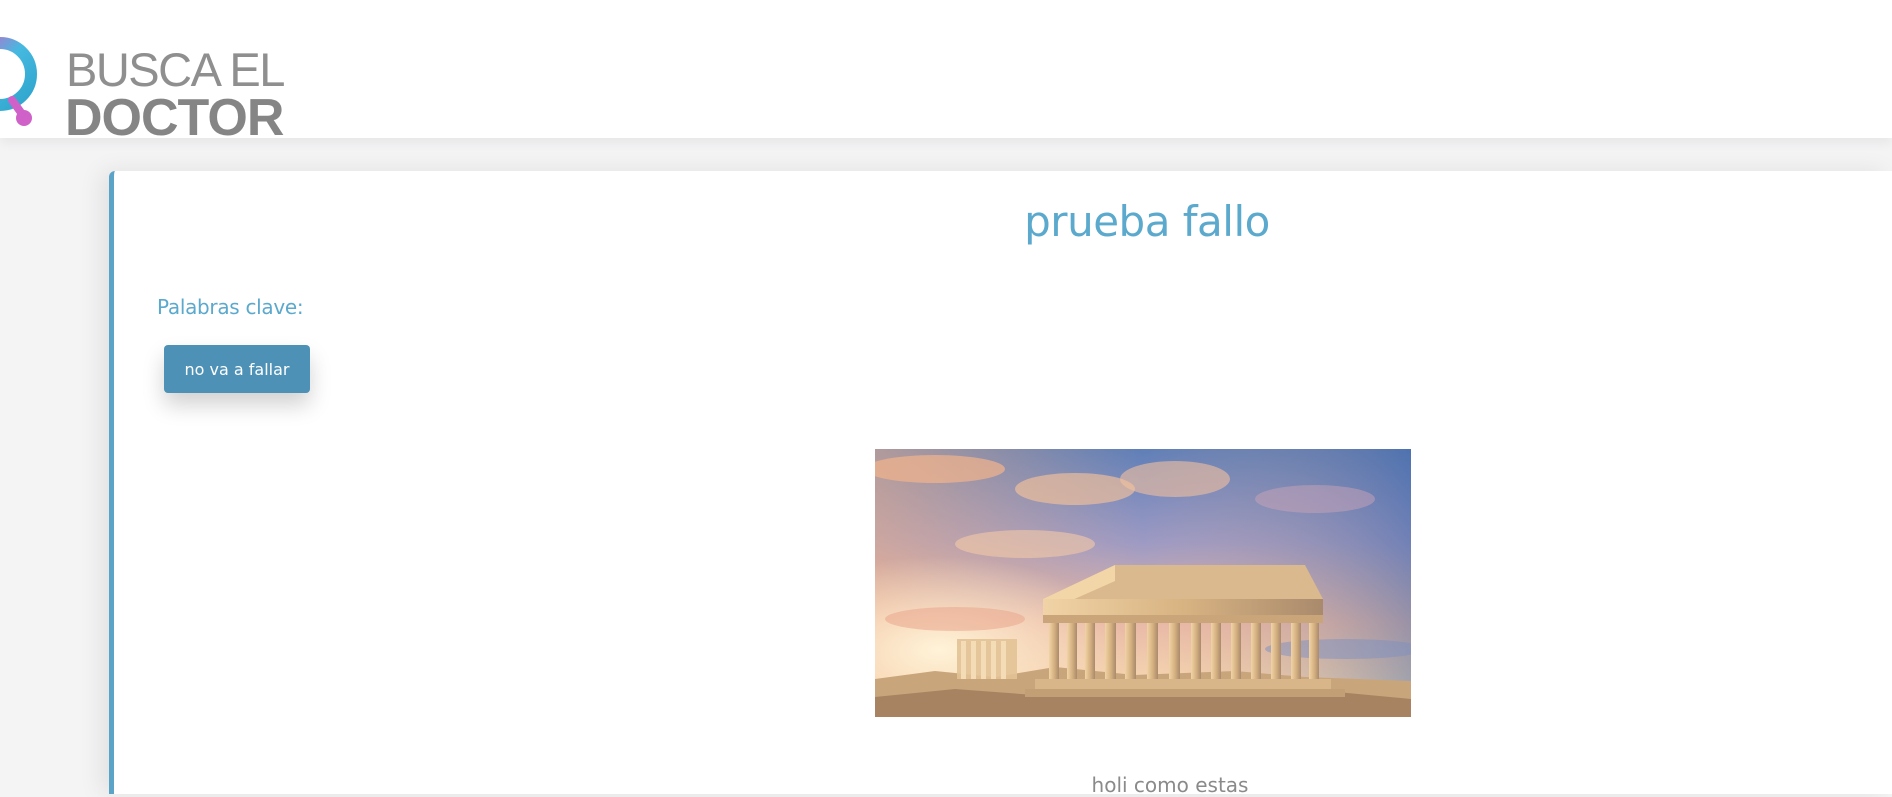 This screenshot has width=1892, height=797. What do you see at coordinates (230, 307) in the screenshot?
I see `keywords-label: Palabras clave:` at bounding box center [230, 307].